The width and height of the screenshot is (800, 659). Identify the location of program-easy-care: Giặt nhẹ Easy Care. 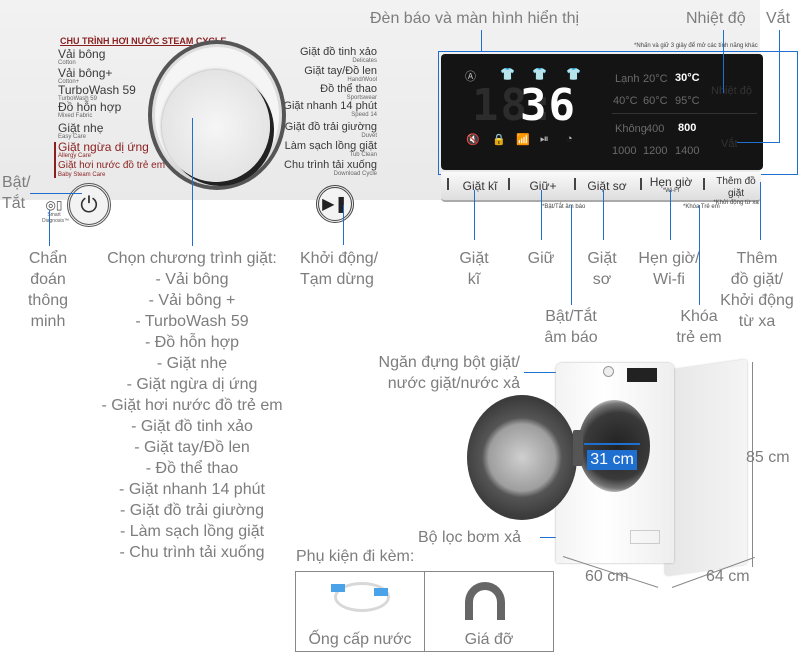
(80, 131).